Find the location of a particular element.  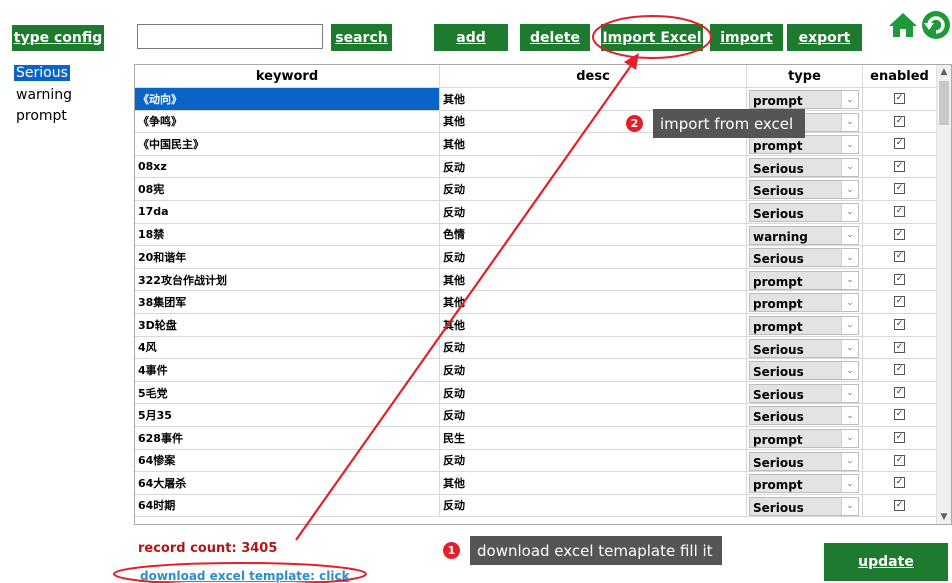

table-row: 5毛党 反动 Serious ⌄ ✓ is located at coordinates (536, 393).